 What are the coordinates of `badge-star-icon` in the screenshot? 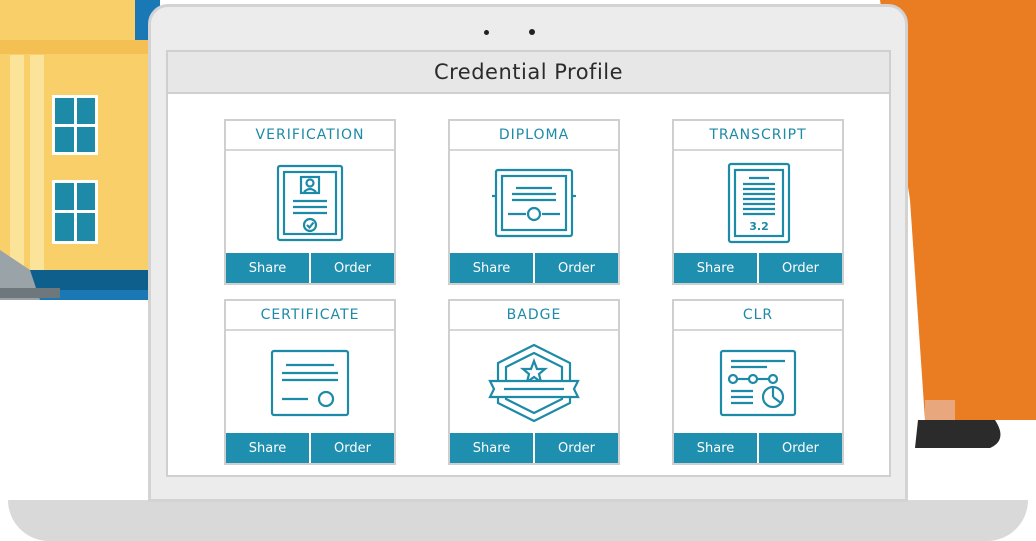 It's located at (534, 383).